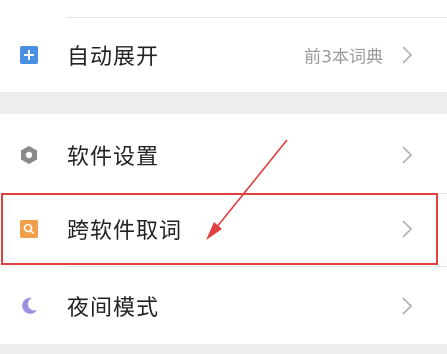 This screenshot has height=354, width=447. Describe the element at coordinates (113, 308) in the screenshot. I see `row-label: 夜间模式` at that location.